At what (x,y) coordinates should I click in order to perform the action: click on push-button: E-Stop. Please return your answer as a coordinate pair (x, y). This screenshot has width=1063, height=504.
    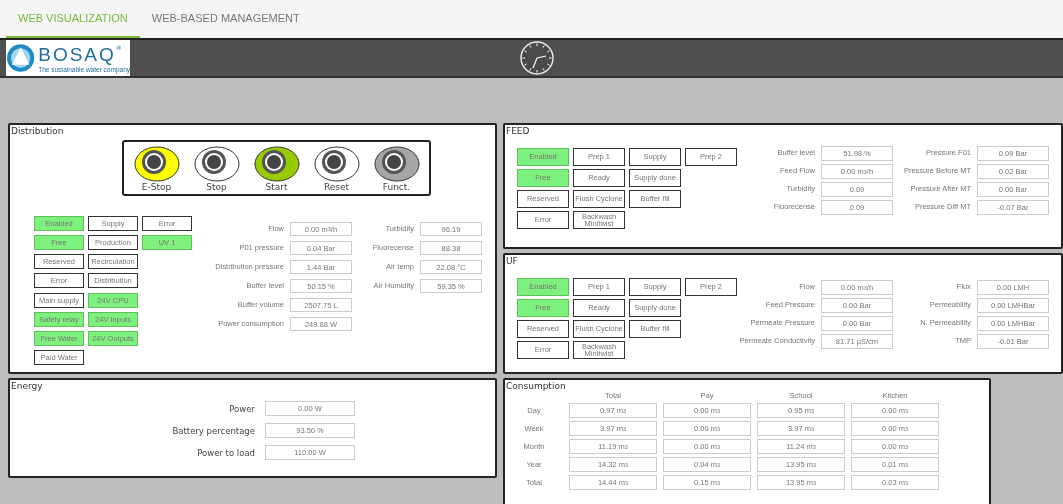
    Looking at the image, I should click on (156, 169).